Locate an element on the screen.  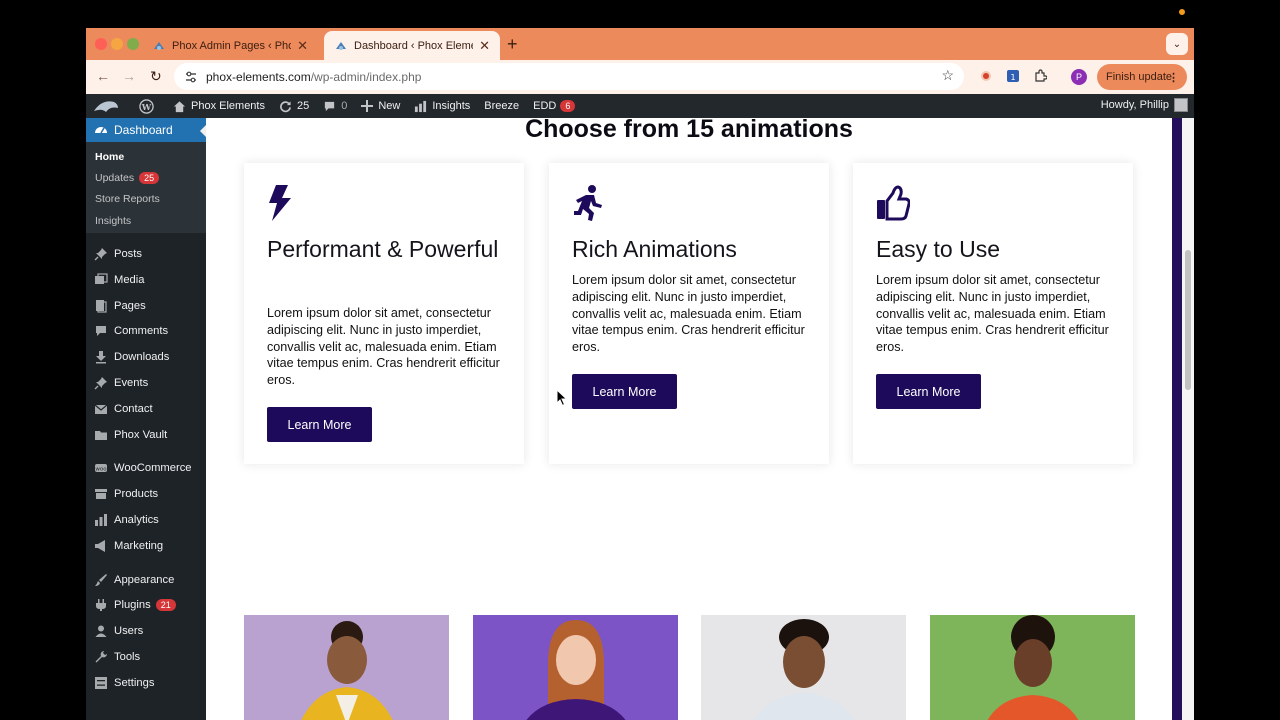
updates-count-badge: 25 is located at coordinates (149, 177).